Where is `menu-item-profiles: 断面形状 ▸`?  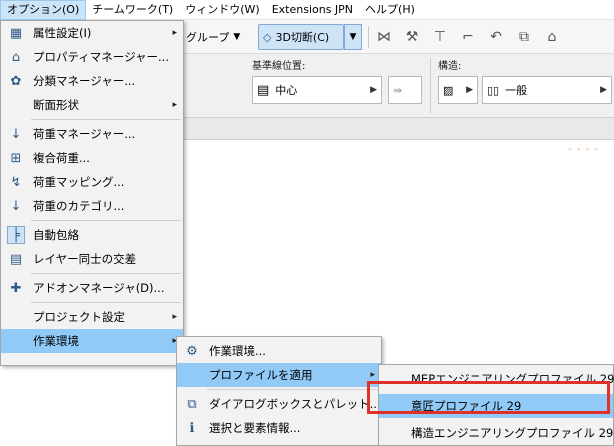
menu-item-profiles: 断面形状 ▸ is located at coordinates (92, 105).